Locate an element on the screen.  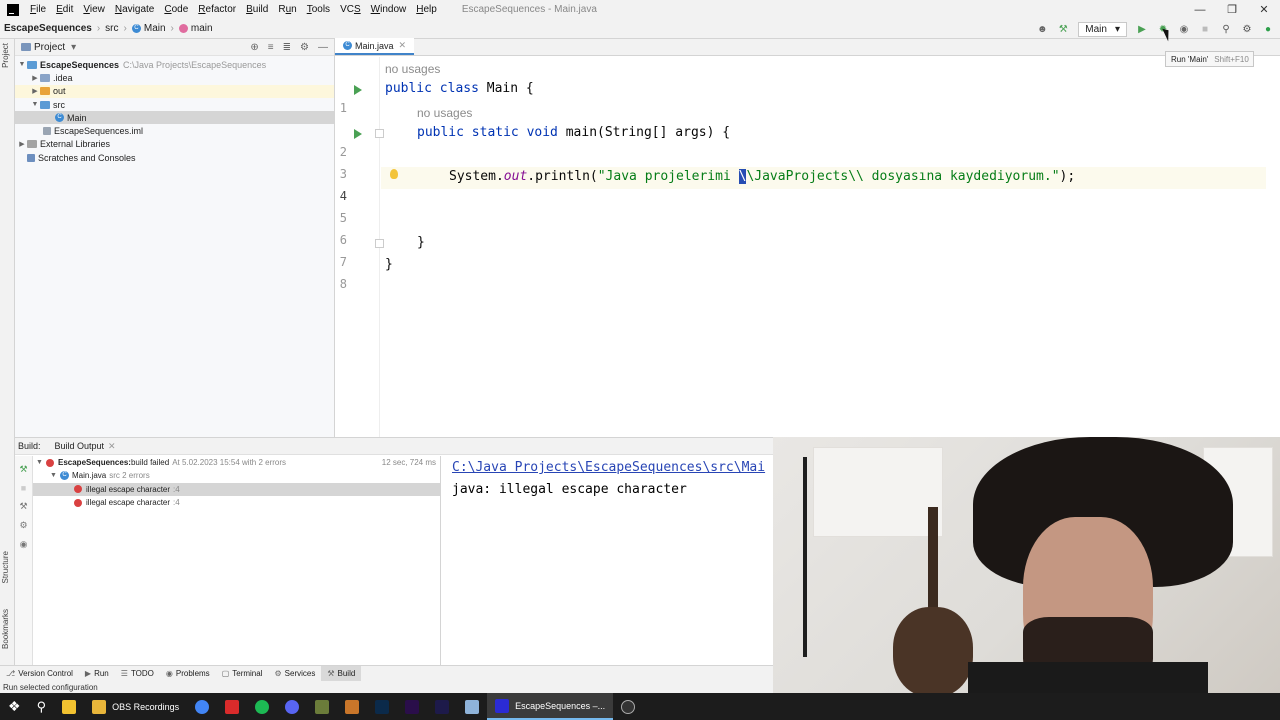
taskbar-obs is located at coordinates (628, 706).